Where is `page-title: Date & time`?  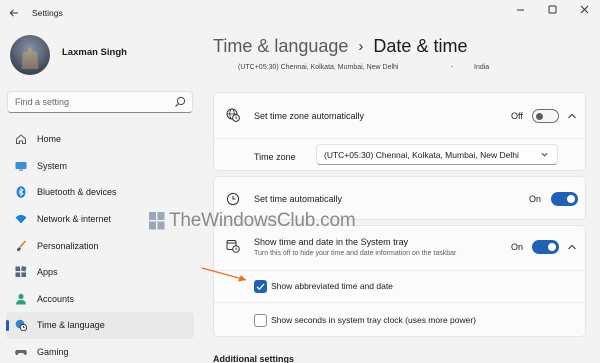 page-title: Date & time is located at coordinates (420, 46).